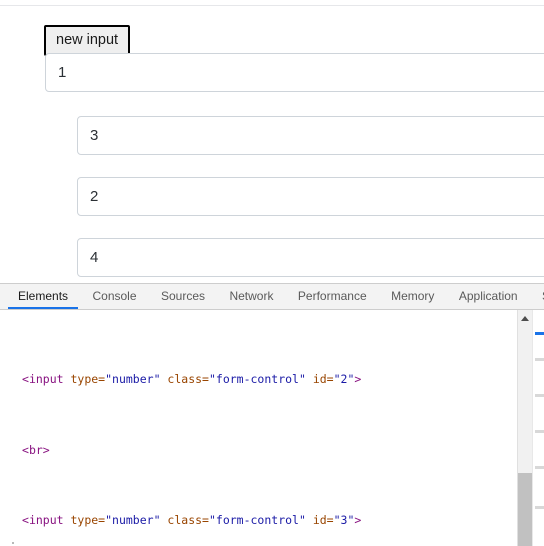 The width and height of the screenshot is (544, 546). Describe the element at coordinates (272, 5) in the screenshot. I see `page-top-divider` at that location.